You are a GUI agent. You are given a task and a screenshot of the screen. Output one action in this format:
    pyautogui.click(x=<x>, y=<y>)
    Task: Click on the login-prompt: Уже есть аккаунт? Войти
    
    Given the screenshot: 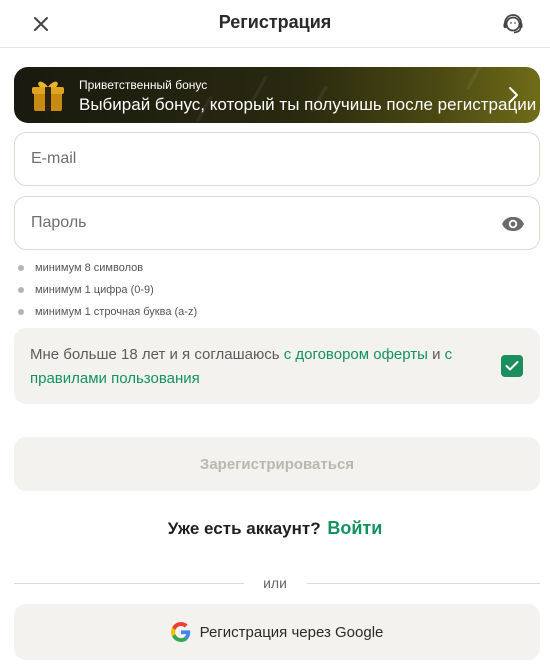 What is the action you would take?
    pyautogui.click(x=275, y=528)
    